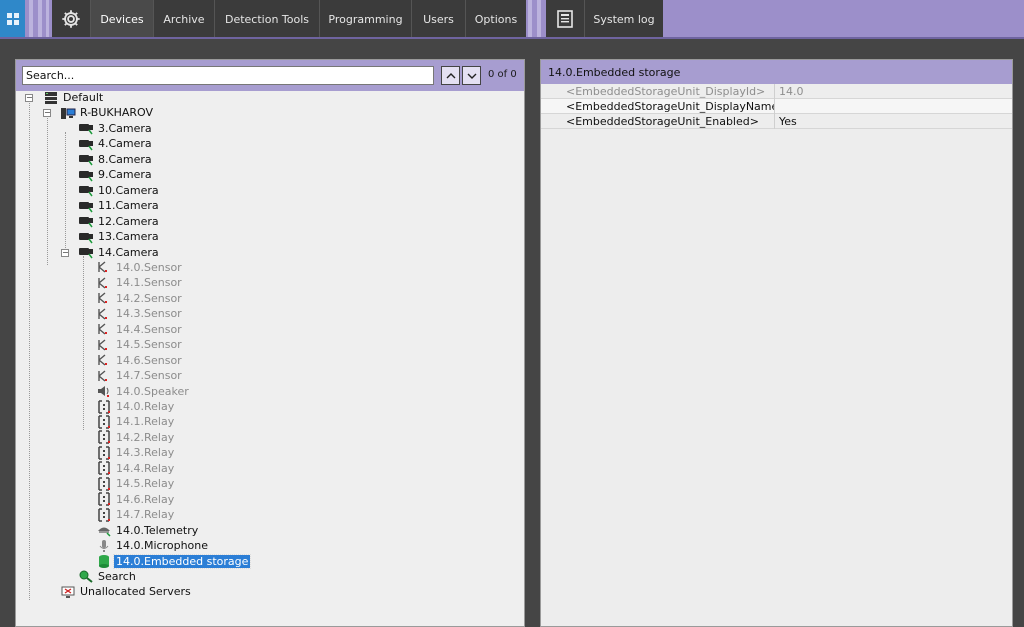 The image size is (1024, 627). What do you see at coordinates (182, 561) in the screenshot?
I see `tree-node-label: 14.0.Embedded storage` at bounding box center [182, 561].